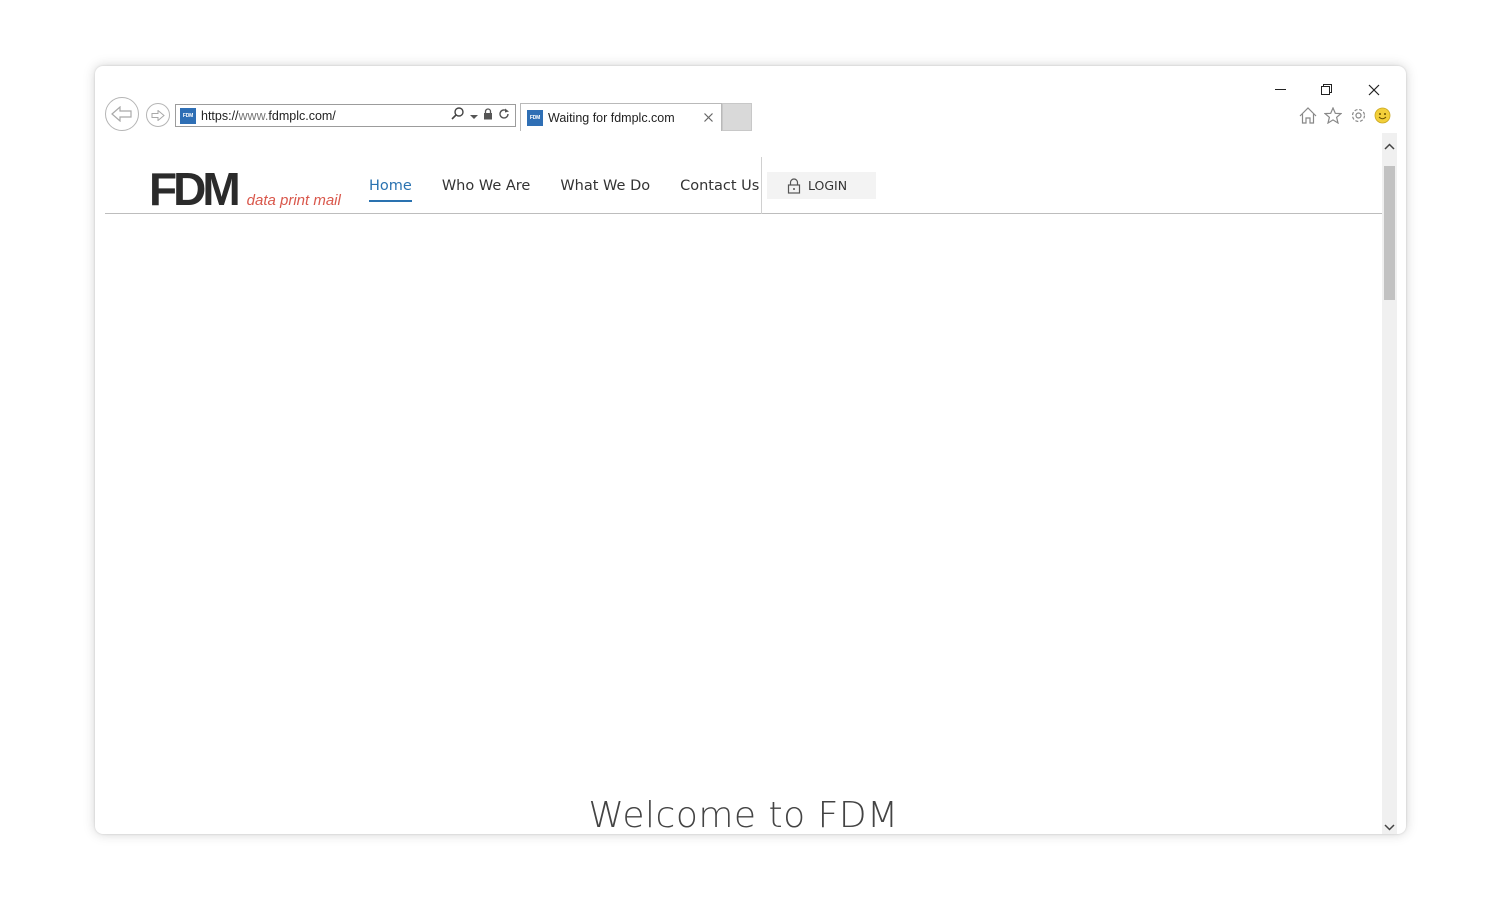  I want to click on logo-wordmark: FDM, so click(195, 189).